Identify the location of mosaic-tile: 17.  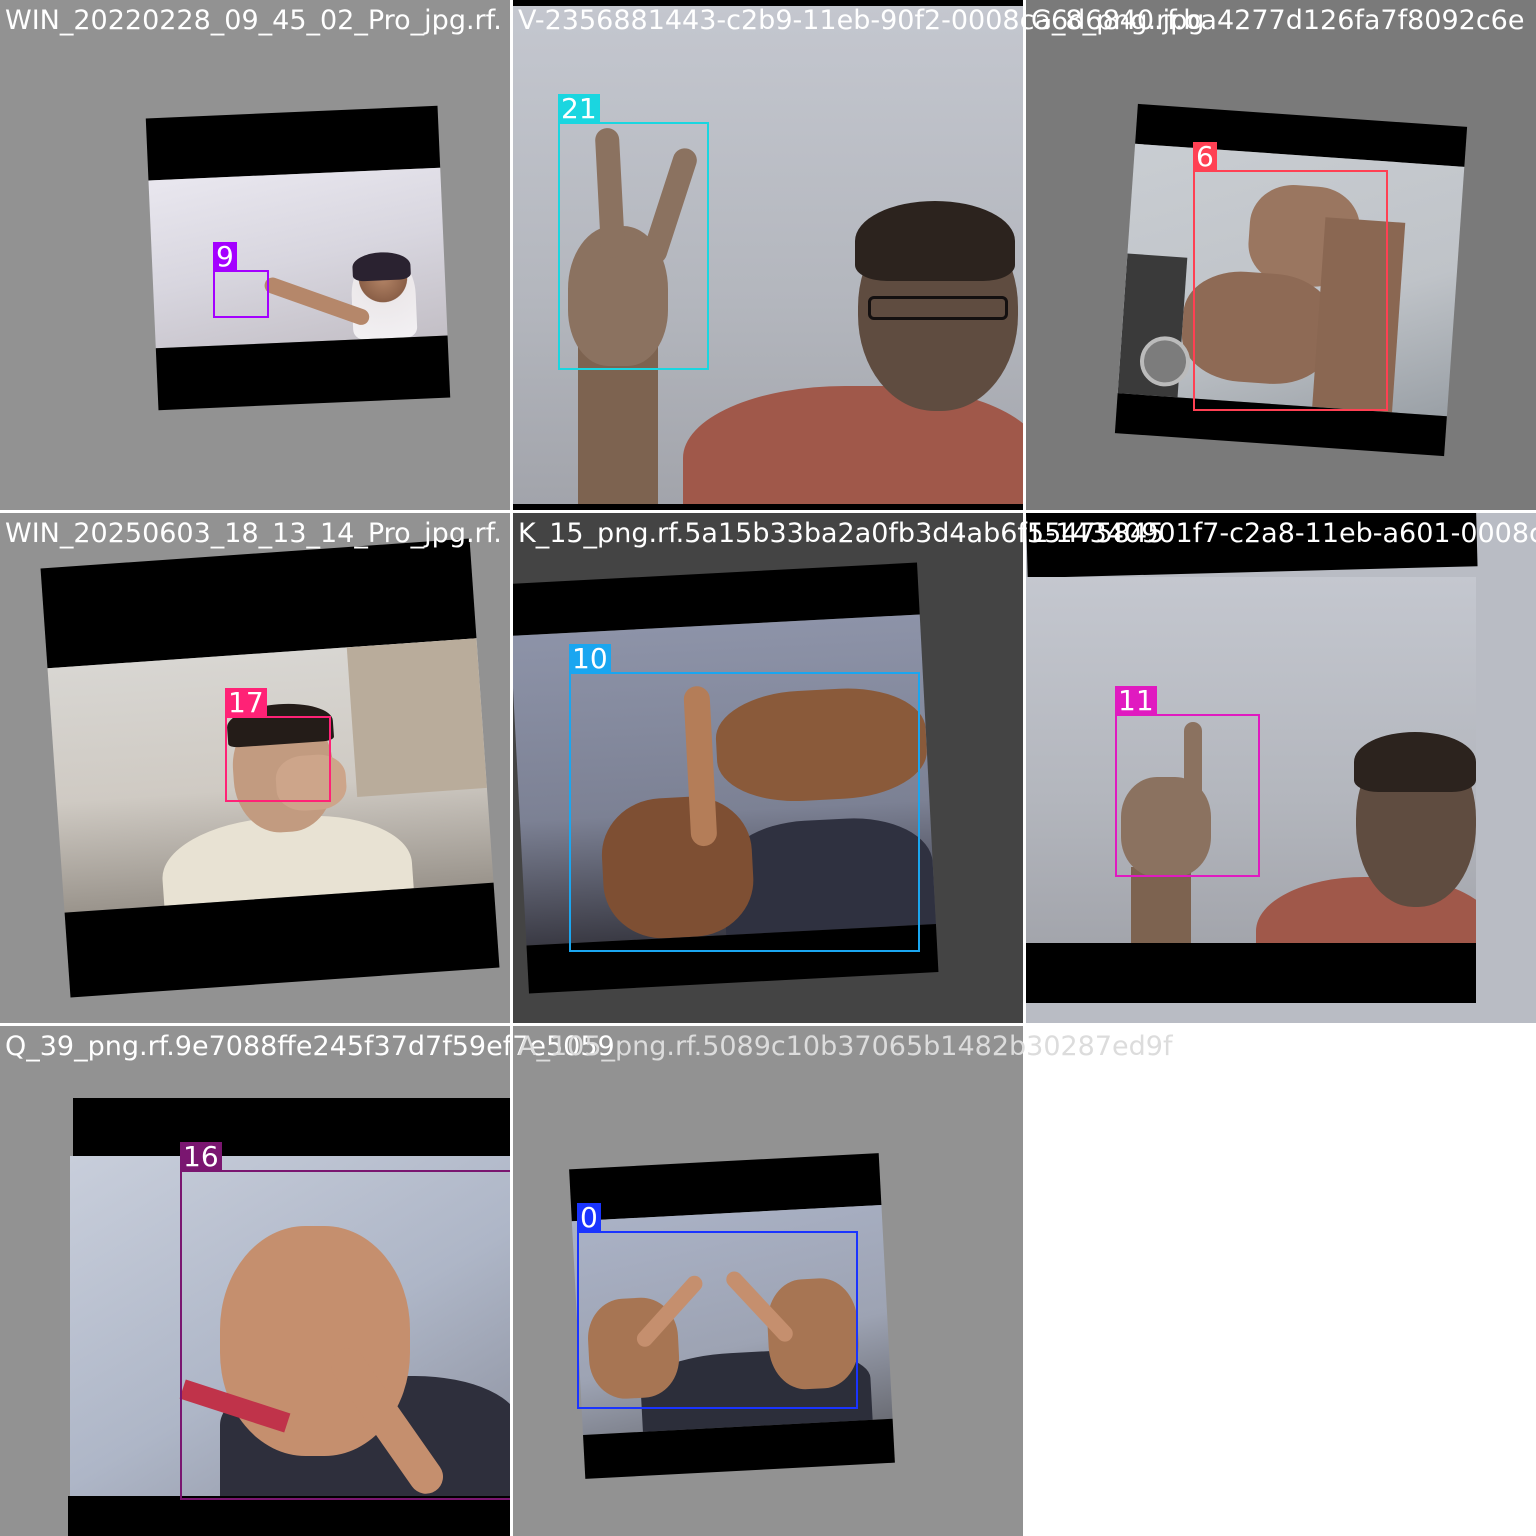
(255, 768).